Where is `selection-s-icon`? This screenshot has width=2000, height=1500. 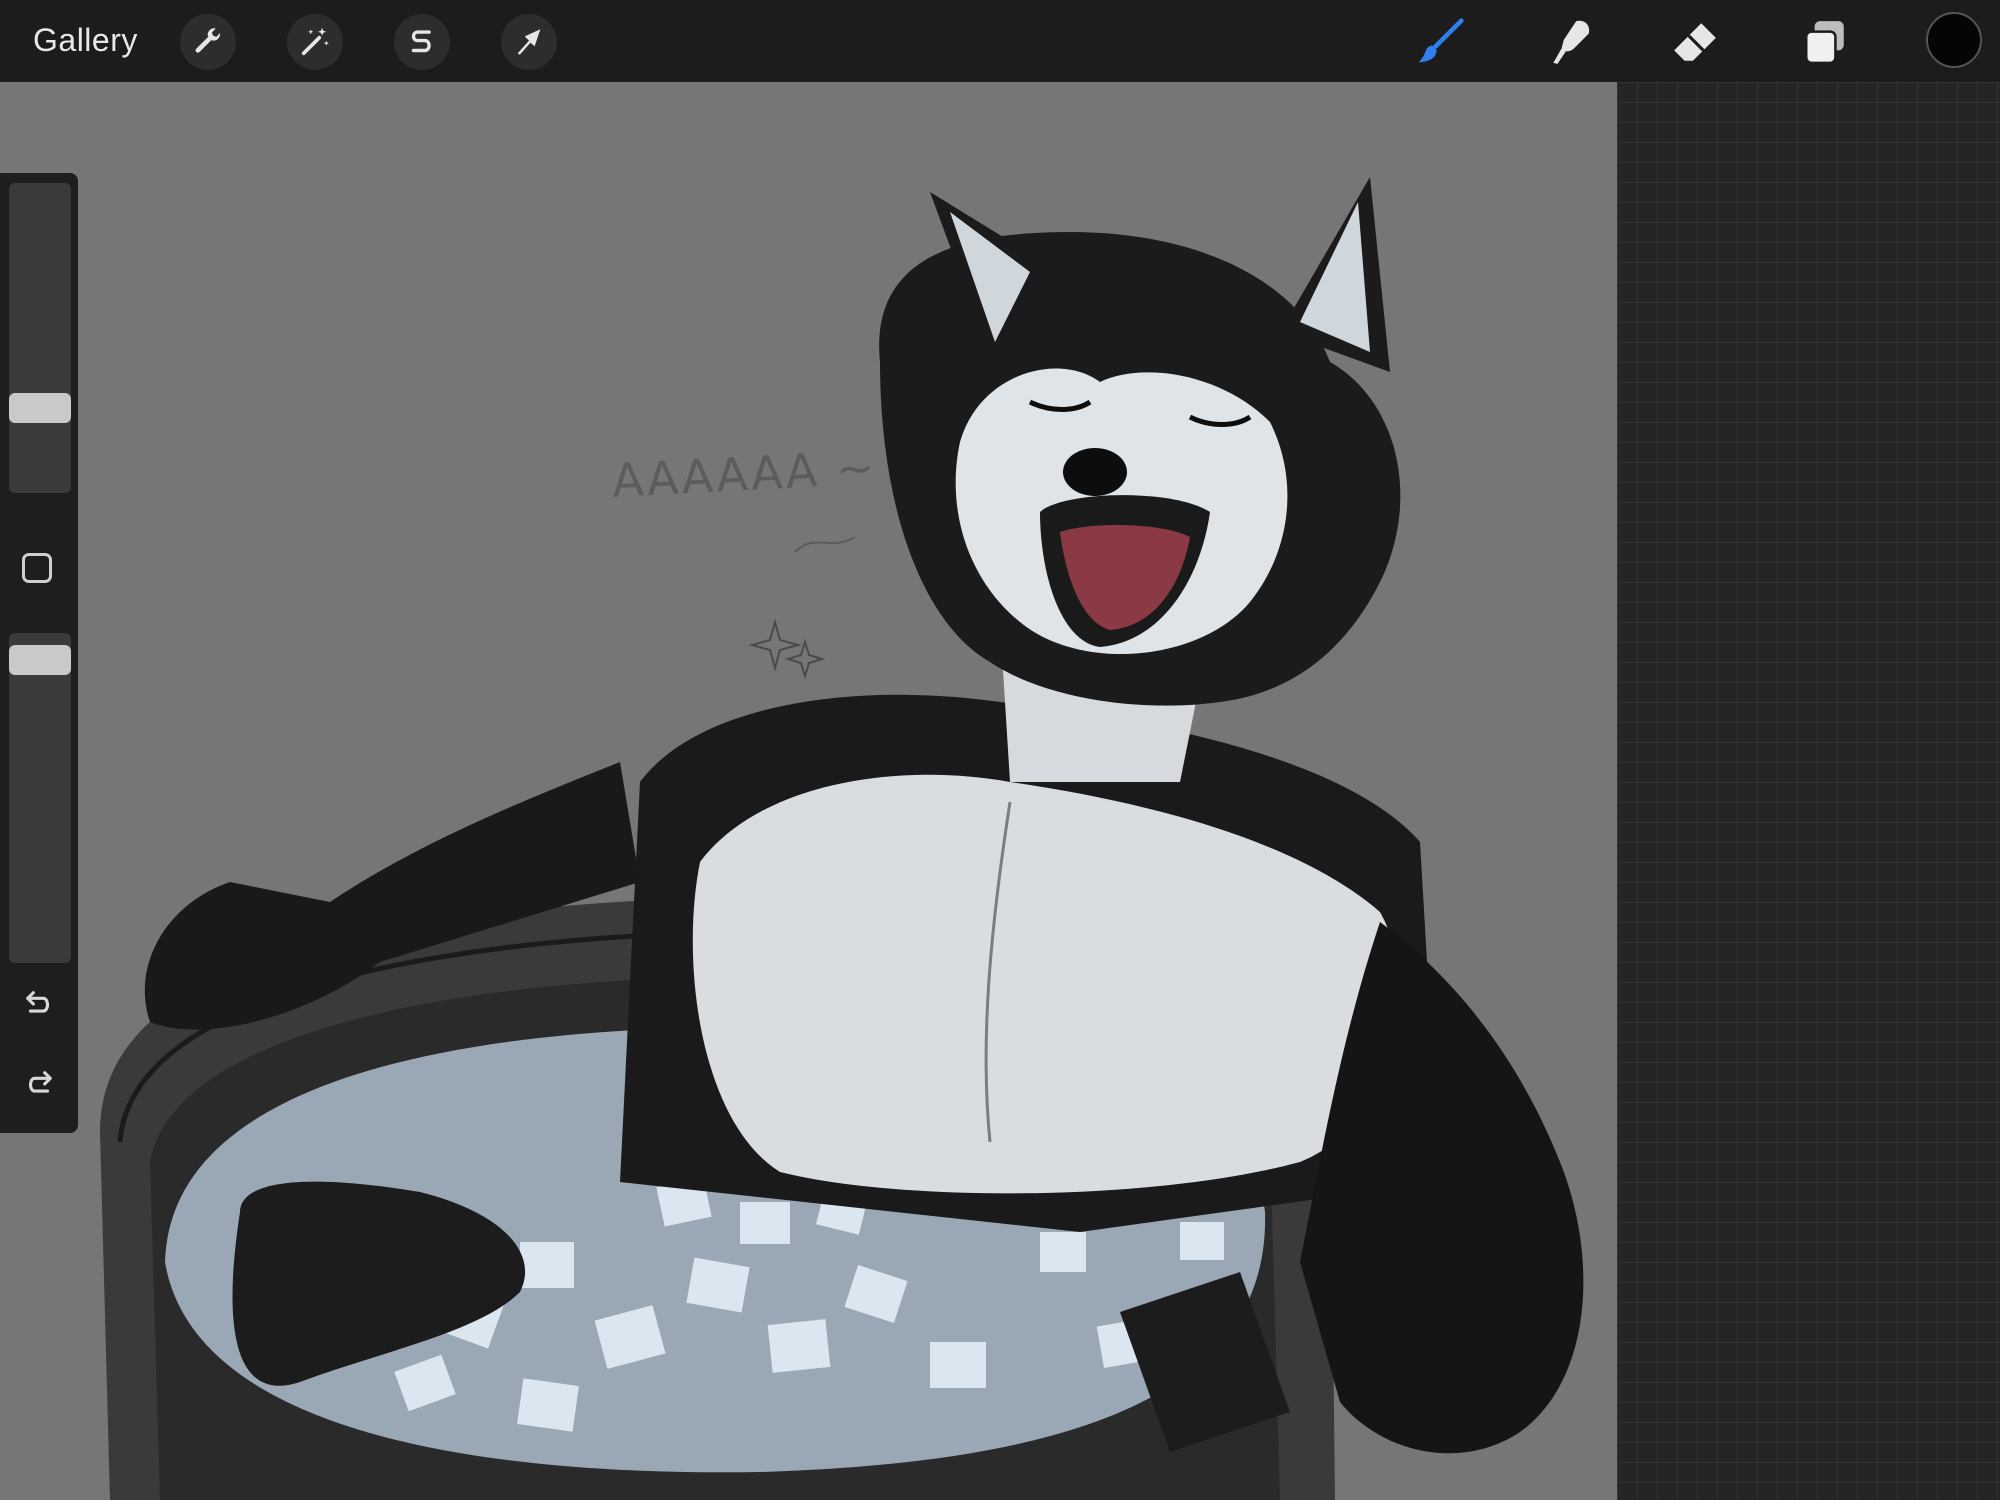
selection-s-icon is located at coordinates (421, 41).